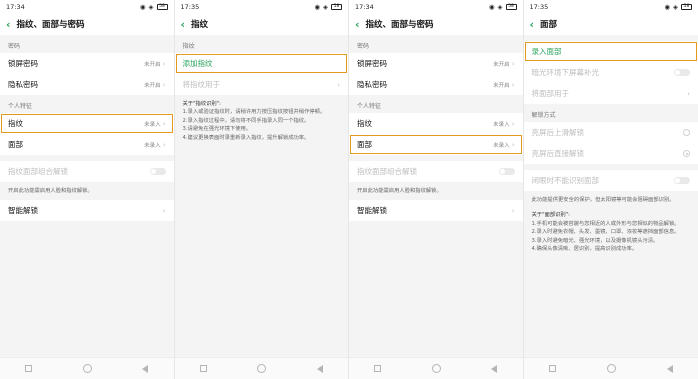  Describe the element at coordinates (558, 132) in the screenshot. I see `row-label: 亮屏后上滑解锁` at that location.